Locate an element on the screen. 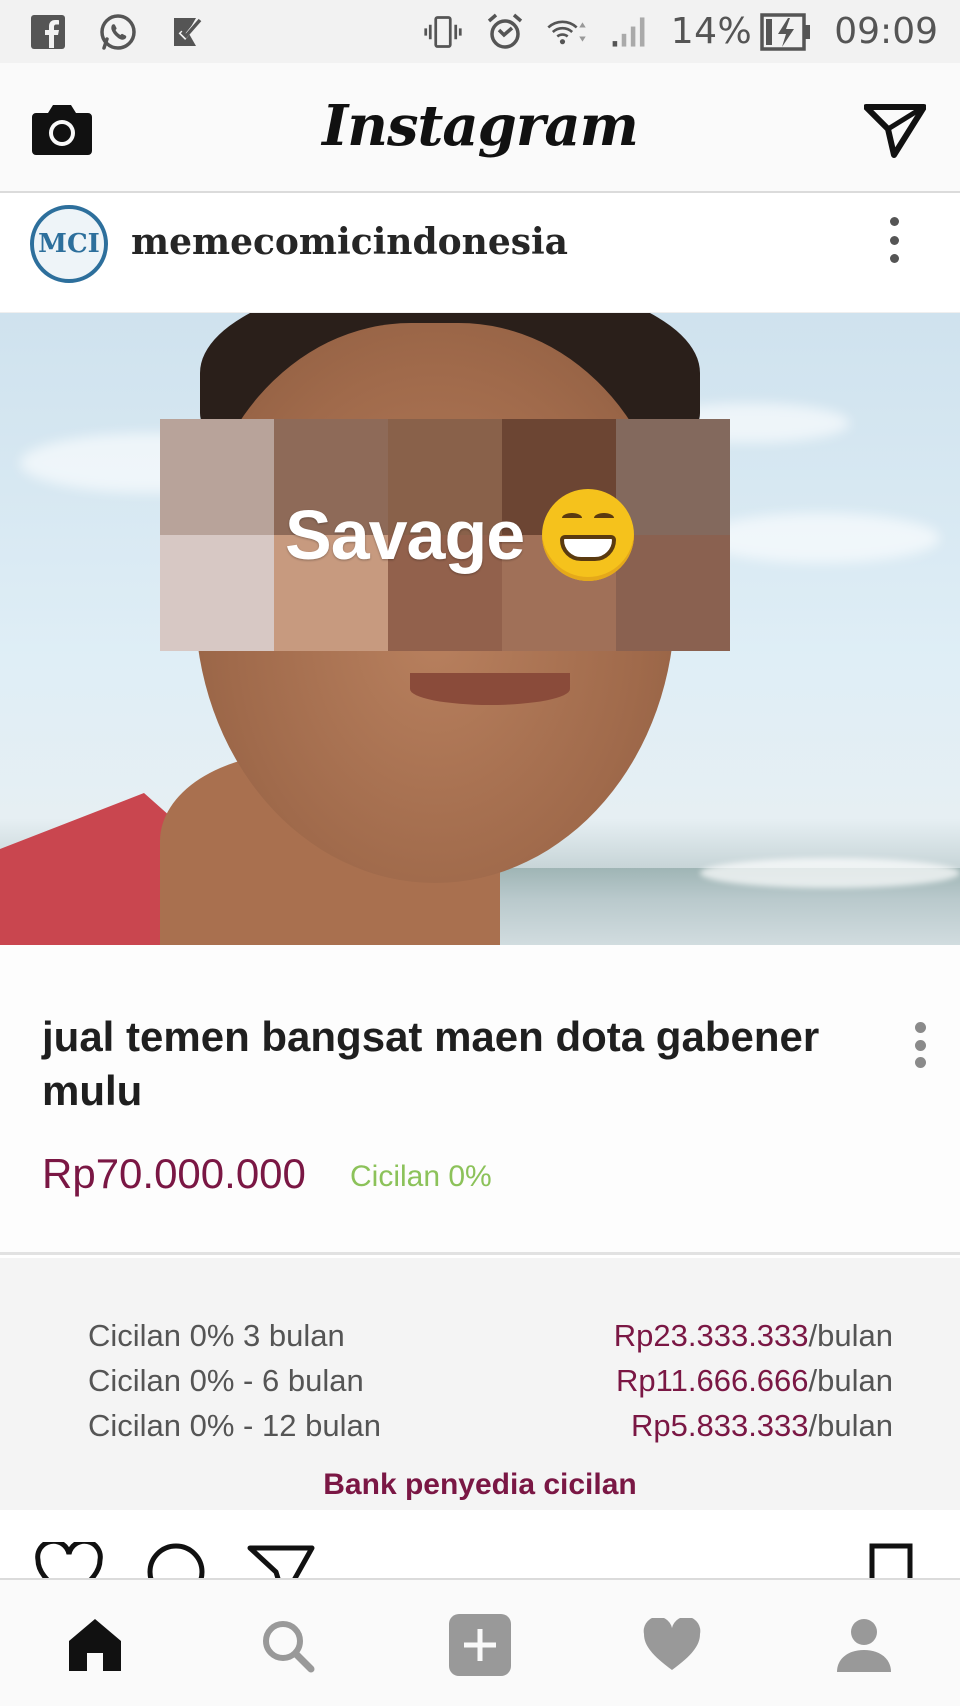 The image size is (960, 1706). battery-percent: 14% is located at coordinates (711, 31).